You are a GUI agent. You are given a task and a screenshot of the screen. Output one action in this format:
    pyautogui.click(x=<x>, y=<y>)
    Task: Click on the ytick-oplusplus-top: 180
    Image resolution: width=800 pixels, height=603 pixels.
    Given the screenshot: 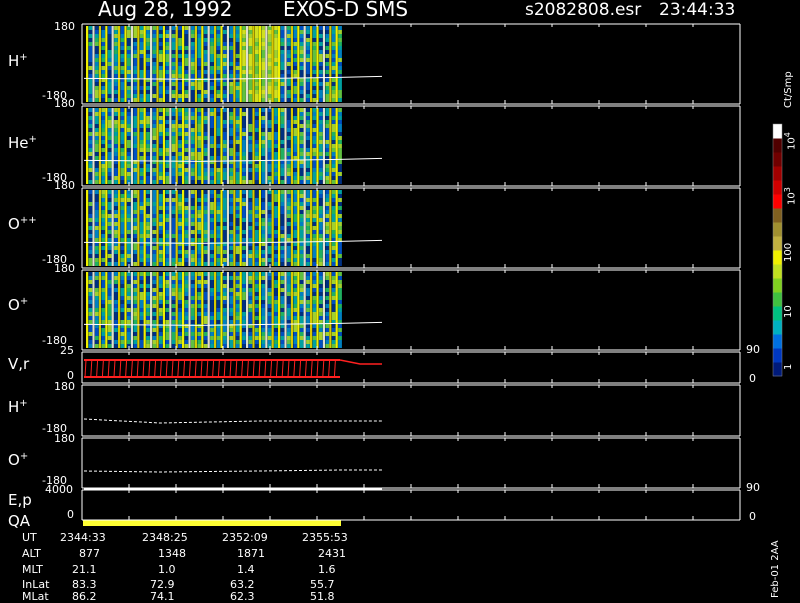 What is the action you would take?
    pyautogui.click(x=64, y=185)
    